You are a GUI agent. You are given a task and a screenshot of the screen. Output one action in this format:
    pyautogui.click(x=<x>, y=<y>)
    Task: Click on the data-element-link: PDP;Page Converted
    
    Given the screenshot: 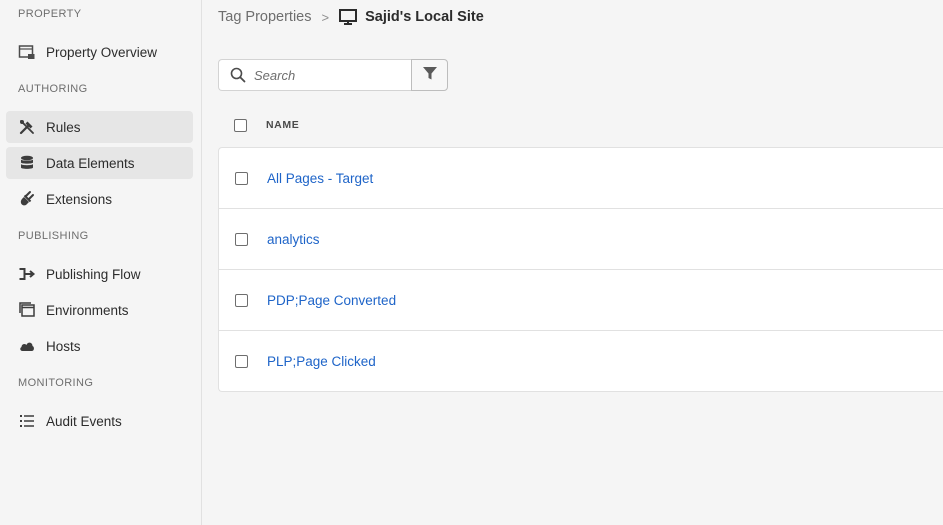 What is the action you would take?
    pyautogui.click(x=331, y=300)
    